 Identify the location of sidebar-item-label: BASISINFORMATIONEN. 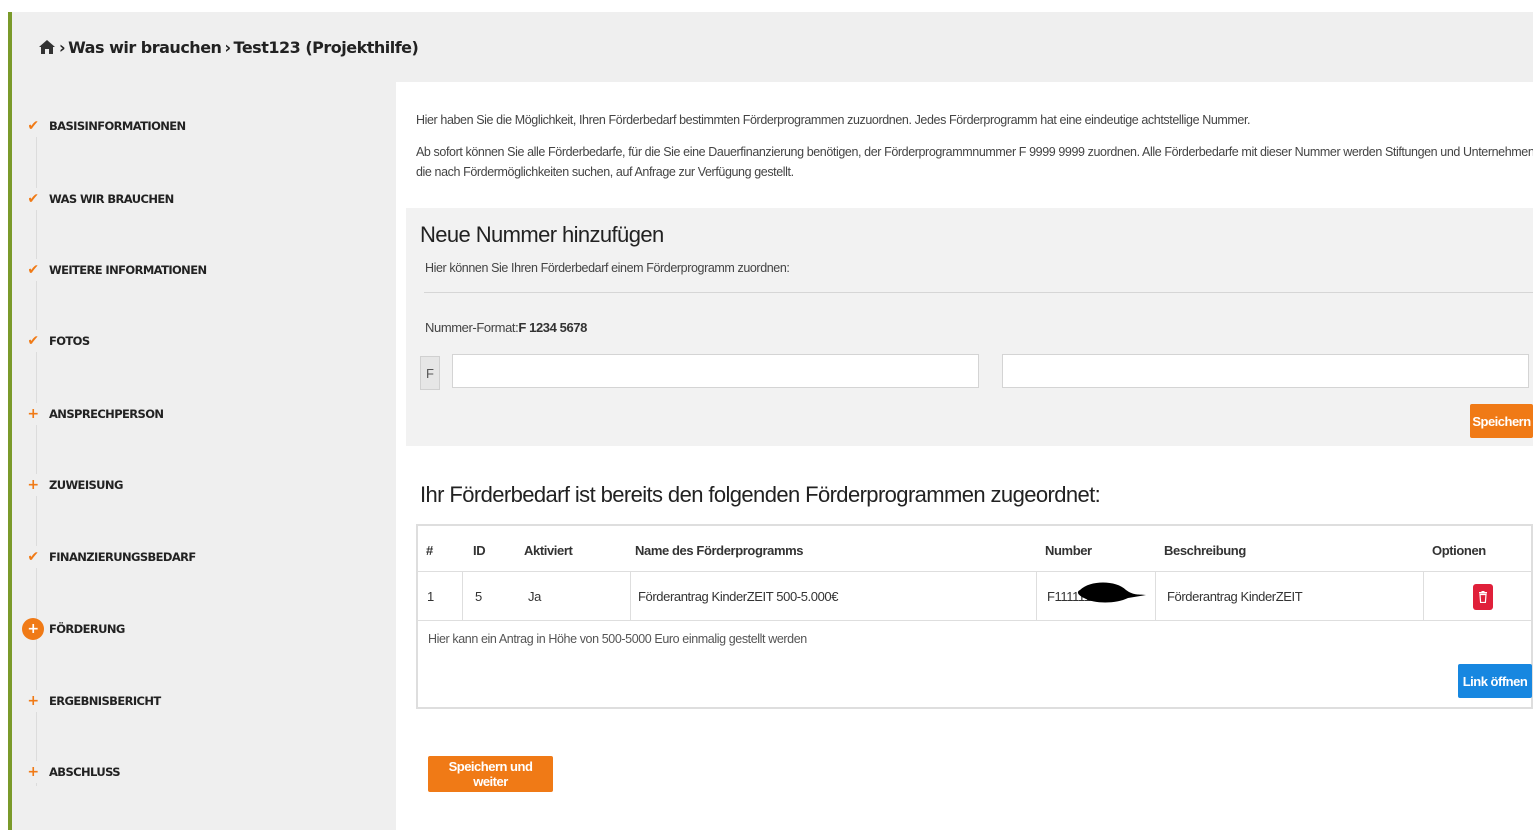
(117, 126).